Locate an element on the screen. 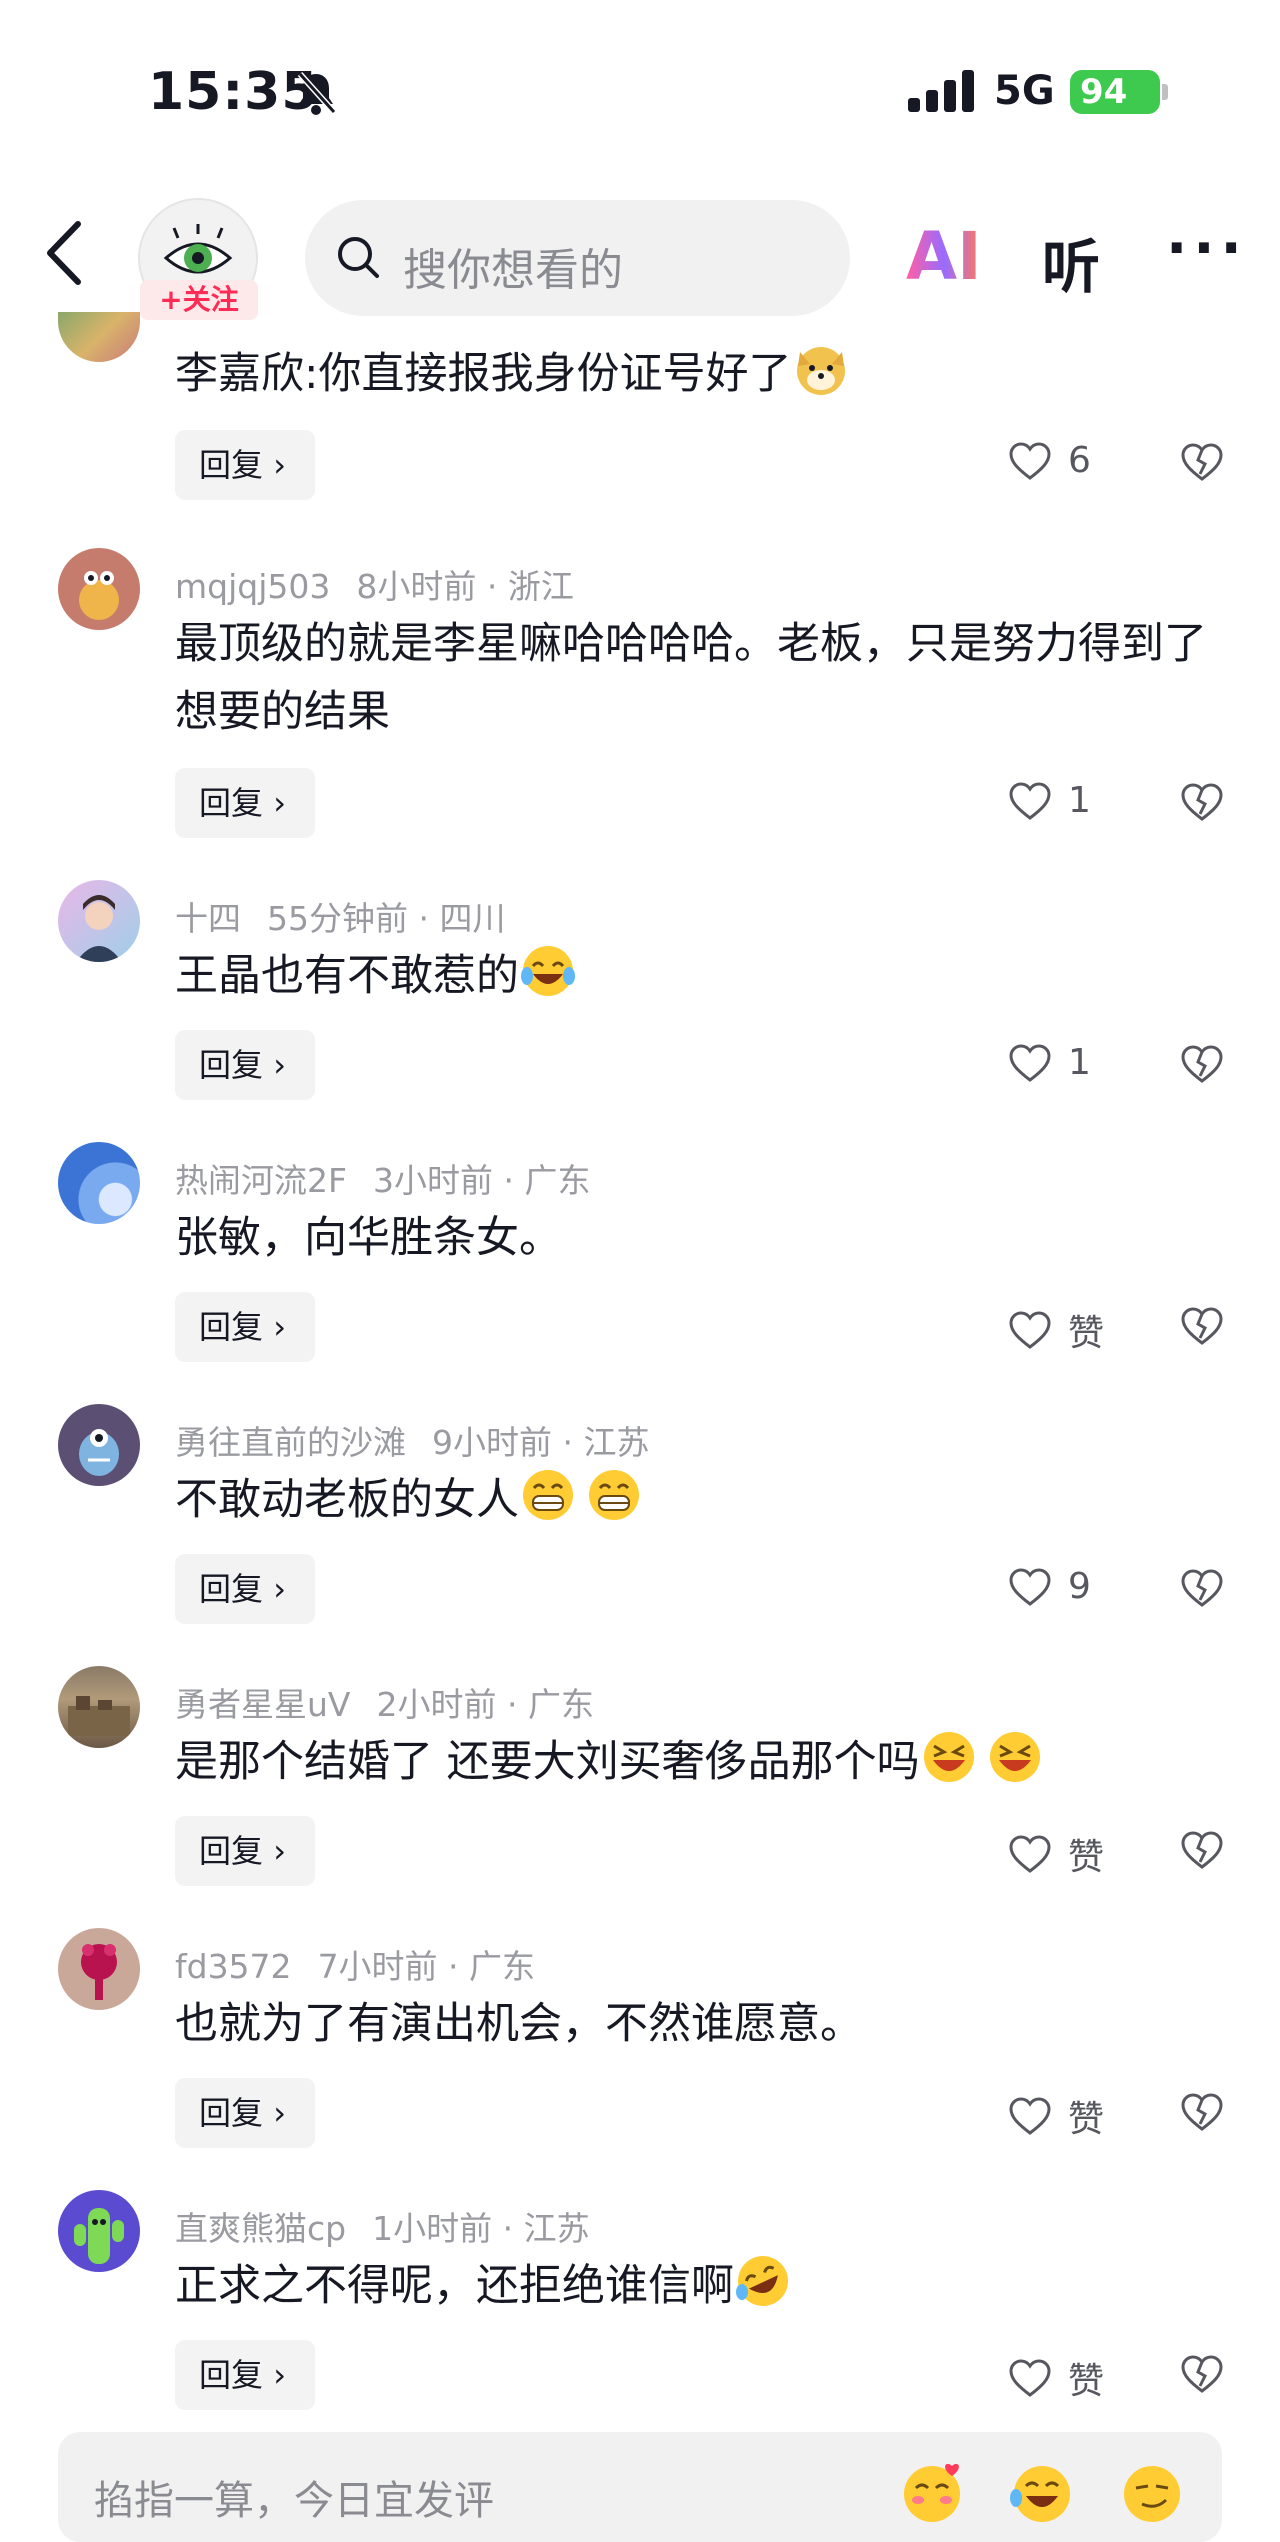 This screenshot has width=1280, height=2542. comment-meta: 热闹河流2F 3小时前 · 广东 is located at coordinates (383, 1180).